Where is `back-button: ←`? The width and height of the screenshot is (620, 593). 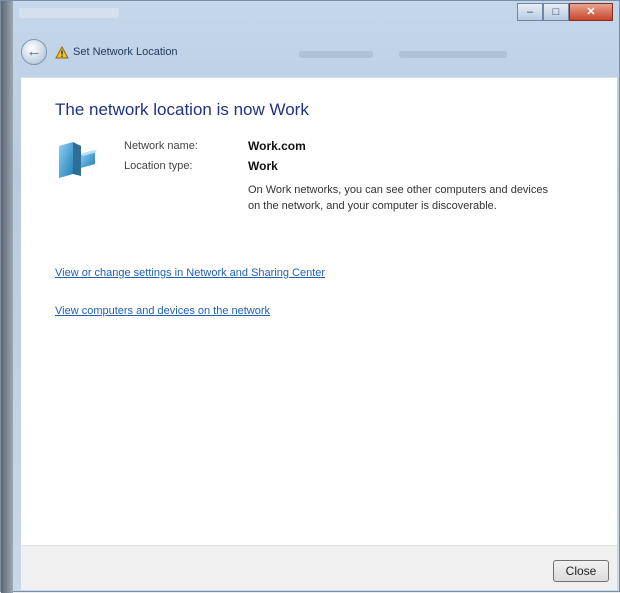 back-button: ← is located at coordinates (34, 52).